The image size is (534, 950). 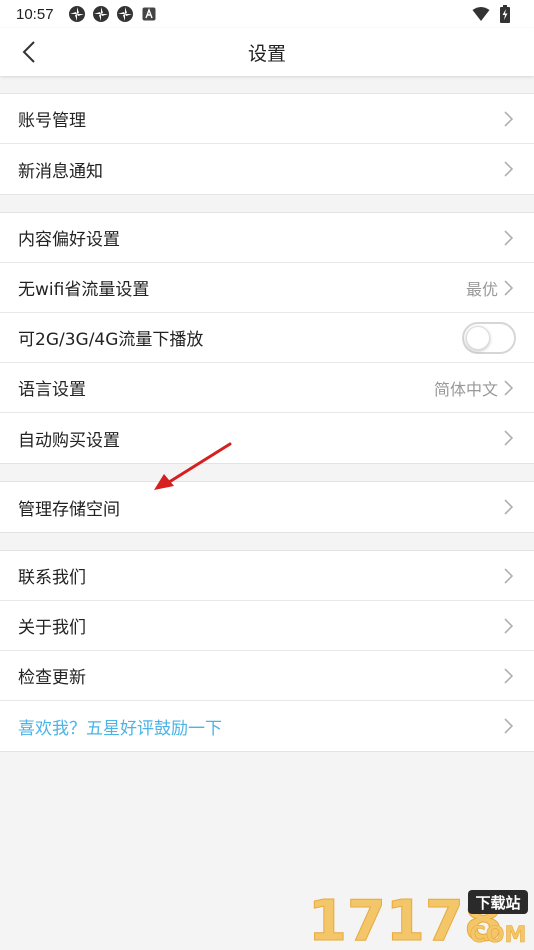 What do you see at coordinates (120, 728) in the screenshot?
I see `settings-item-label: 喜欢我？五星好评鼓励一下` at bounding box center [120, 728].